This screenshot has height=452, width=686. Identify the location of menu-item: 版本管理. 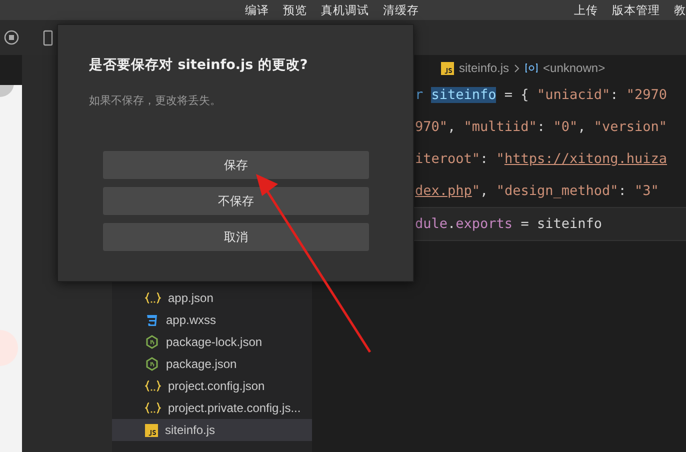
(636, 10).